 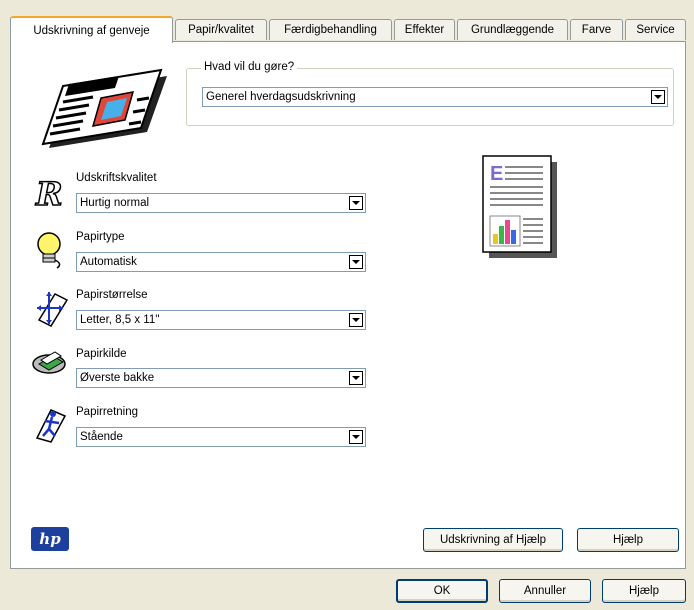 I want to click on print-quality-select: Hurtig normal, so click(x=221, y=203).